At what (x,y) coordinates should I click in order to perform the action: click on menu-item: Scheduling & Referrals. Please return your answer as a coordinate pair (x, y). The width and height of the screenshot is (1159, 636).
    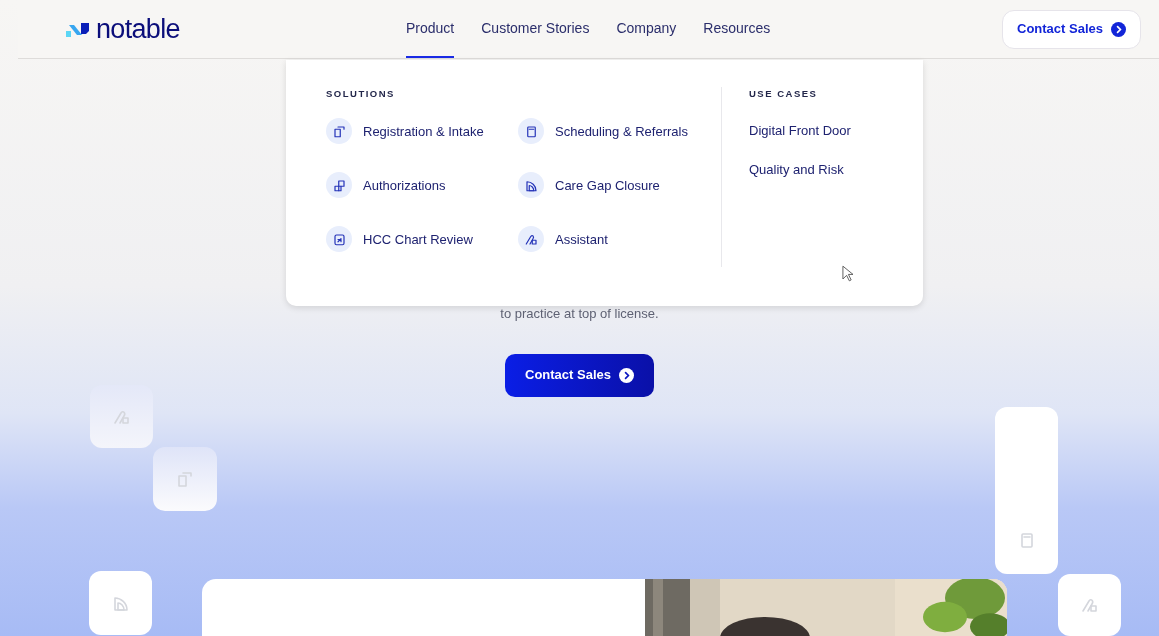
    Looking at the image, I should click on (618, 131).